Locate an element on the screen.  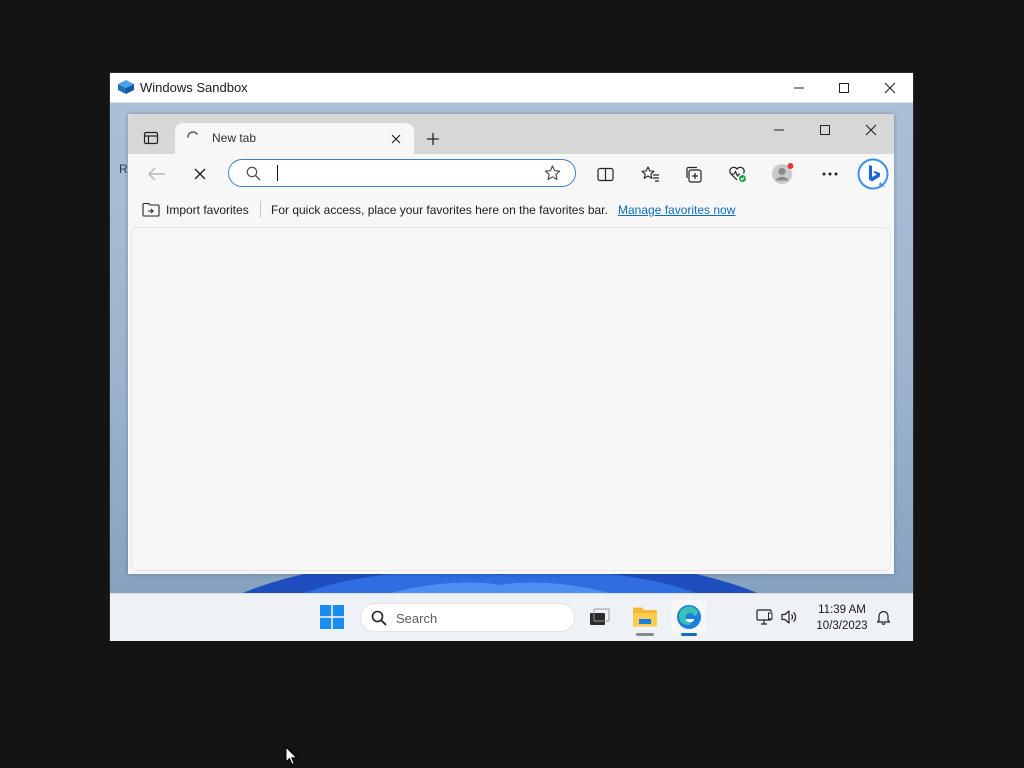
favorites-bar-divider is located at coordinates (260, 209).